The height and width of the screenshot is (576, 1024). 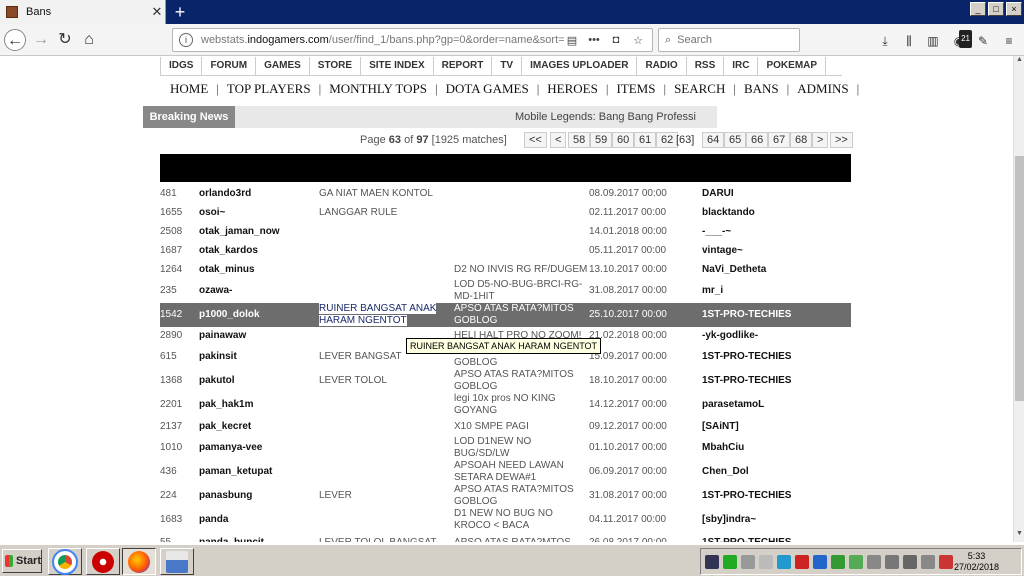 What do you see at coordinates (735, 140) in the screenshot?
I see `page-button: 65` at bounding box center [735, 140].